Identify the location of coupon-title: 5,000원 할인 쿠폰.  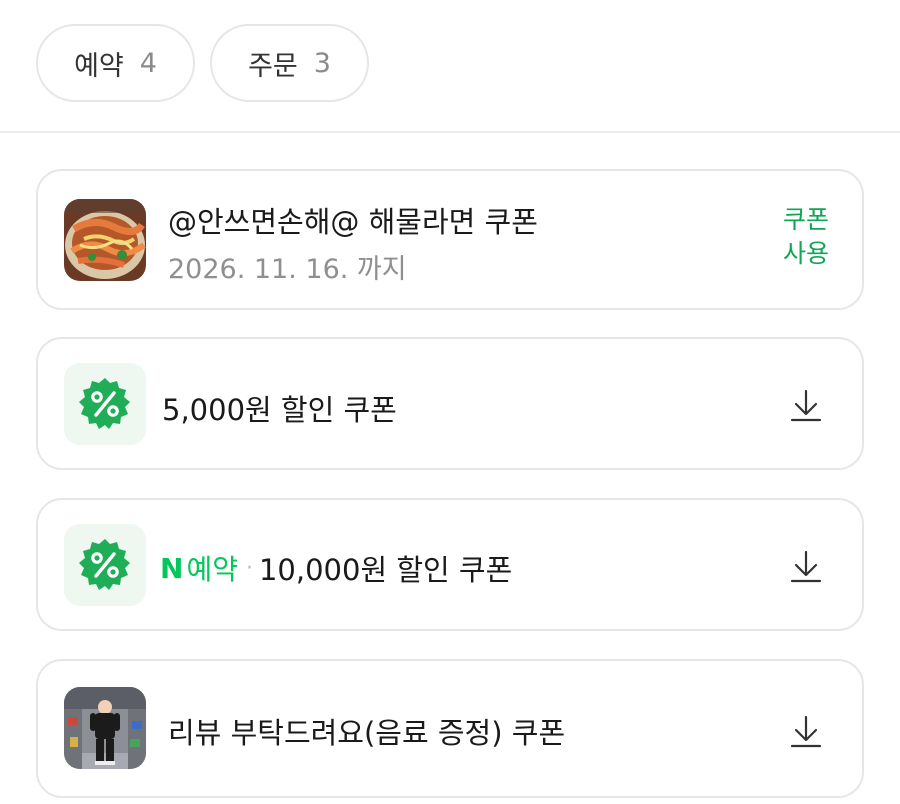
(279, 410).